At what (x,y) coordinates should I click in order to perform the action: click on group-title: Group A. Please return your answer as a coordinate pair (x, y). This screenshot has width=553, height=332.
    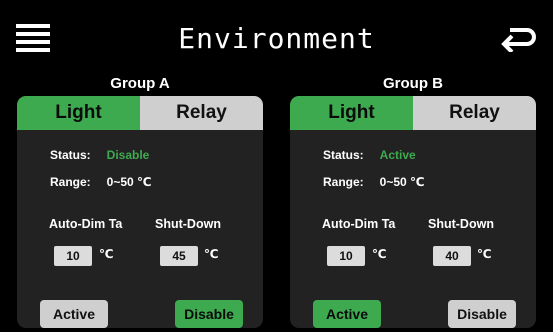
    Looking at the image, I should click on (140, 83).